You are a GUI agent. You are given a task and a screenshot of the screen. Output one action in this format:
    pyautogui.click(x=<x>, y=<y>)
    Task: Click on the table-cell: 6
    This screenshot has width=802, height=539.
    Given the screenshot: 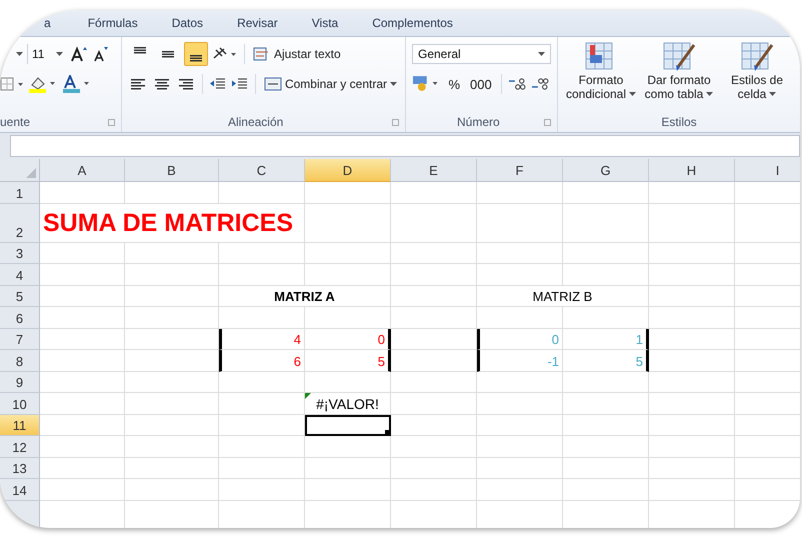 What is the action you would take?
    pyautogui.click(x=262, y=361)
    